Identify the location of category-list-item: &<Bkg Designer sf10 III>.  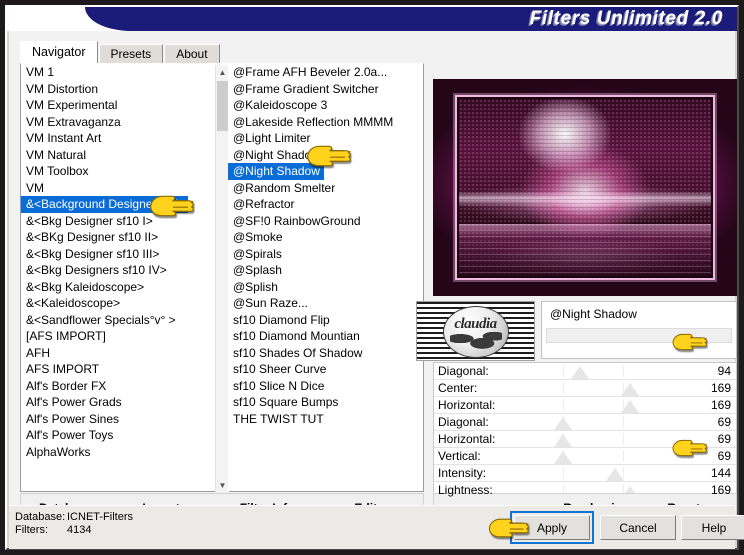
(118, 254).